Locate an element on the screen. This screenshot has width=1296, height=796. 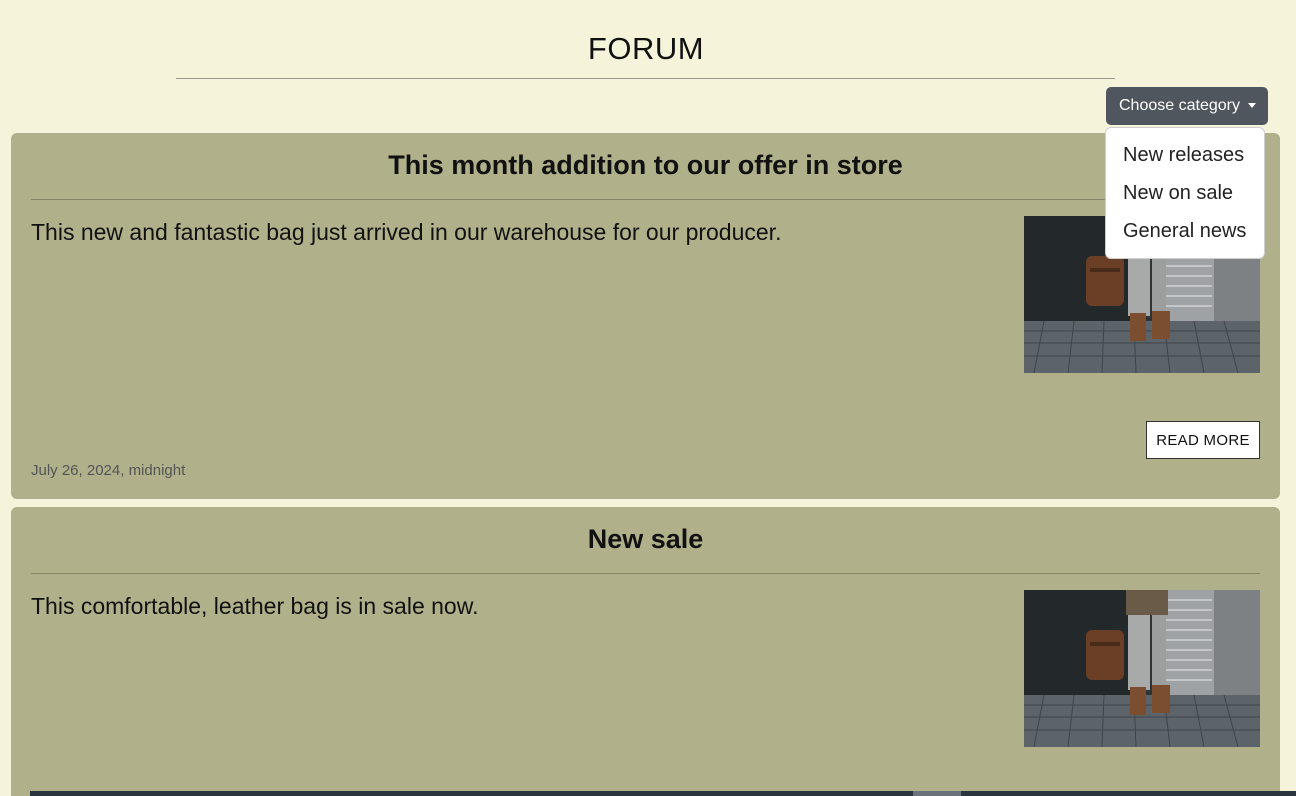
scrollbar-thumb is located at coordinates (937, 793).